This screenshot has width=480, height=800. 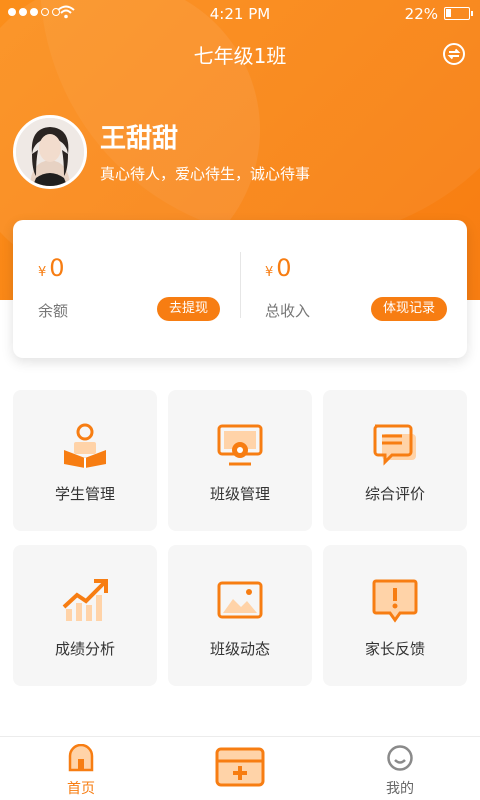 I want to click on menu-tile-comprehensive-evaluation: 综合评价, so click(x=395, y=460).